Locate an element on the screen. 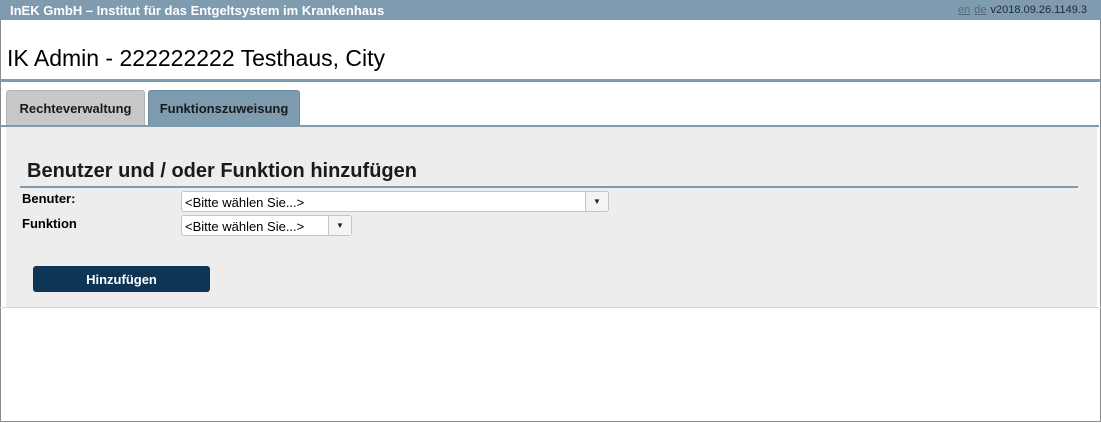  tab-rechteverwaltung: Rechteverwaltung is located at coordinates (75, 107).